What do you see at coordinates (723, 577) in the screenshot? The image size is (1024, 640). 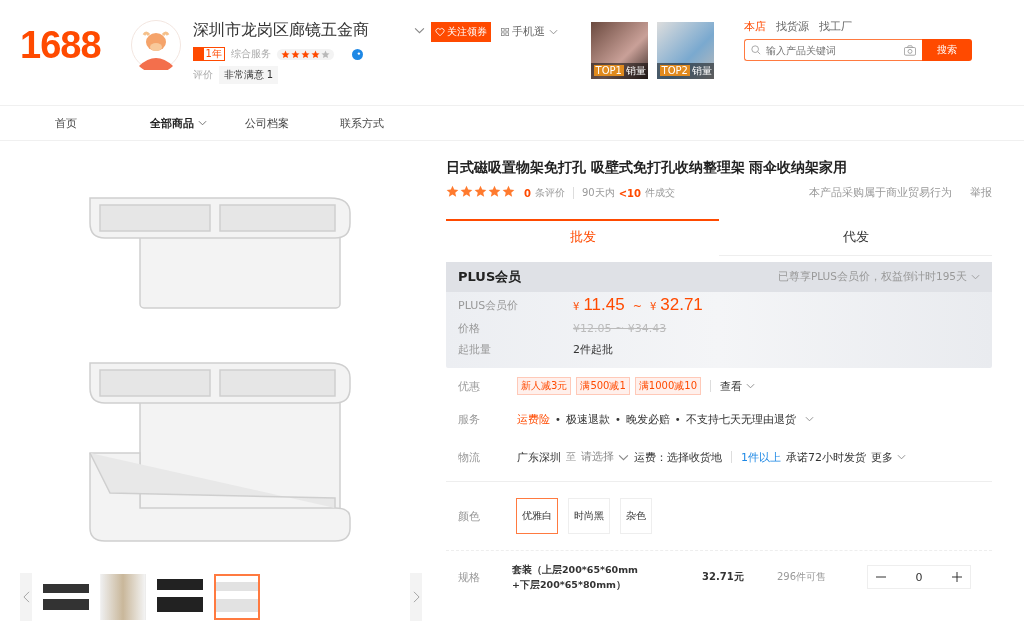 I see `spec-price: 32.71元` at bounding box center [723, 577].